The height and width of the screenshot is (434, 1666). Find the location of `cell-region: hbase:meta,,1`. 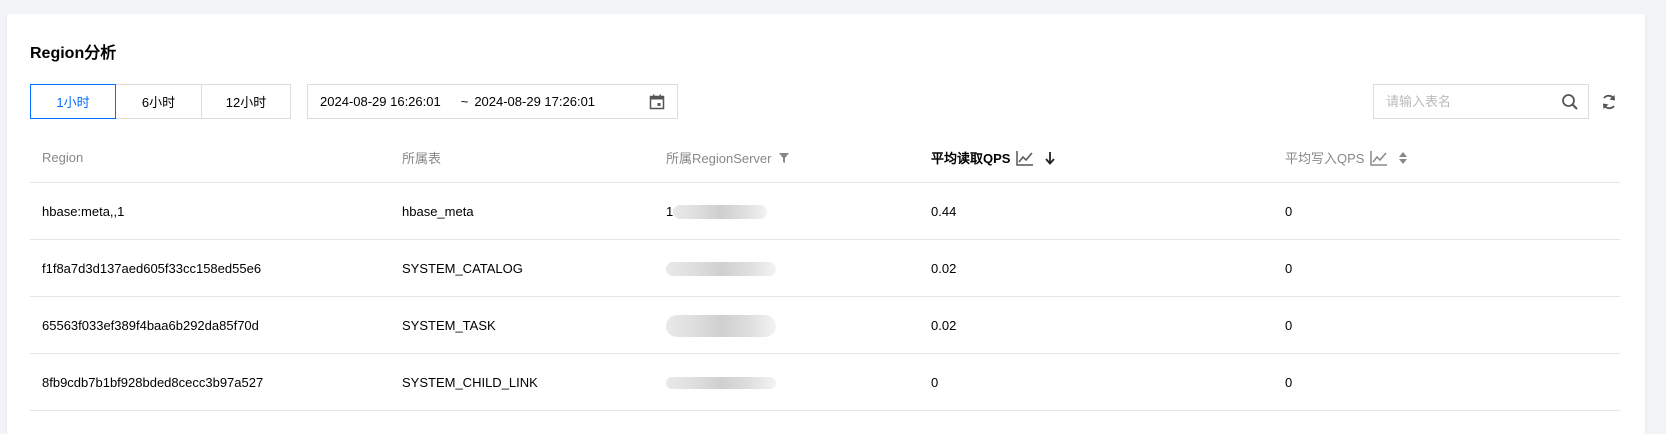

cell-region: hbase:meta,,1 is located at coordinates (83, 211).